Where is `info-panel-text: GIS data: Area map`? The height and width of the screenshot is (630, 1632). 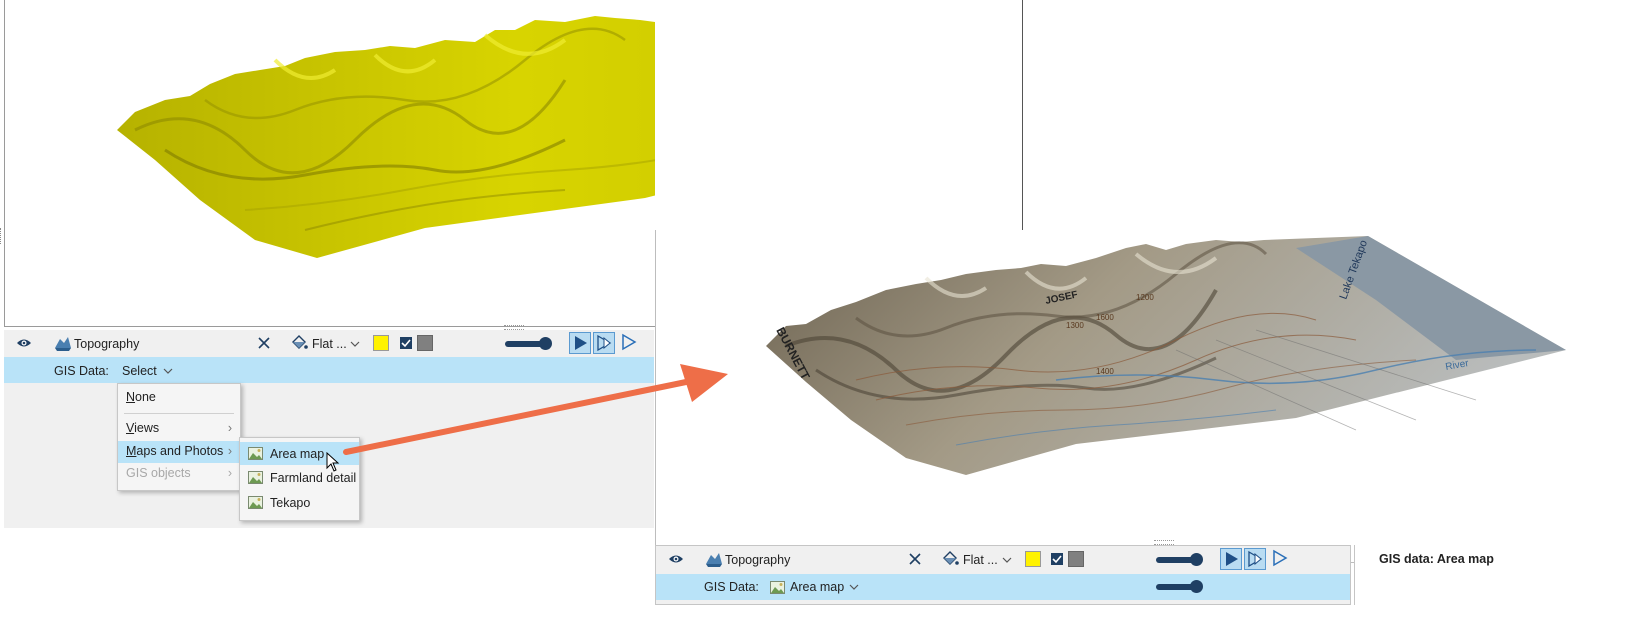
info-panel-text: GIS data: Area map is located at coordinates (1436, 559).